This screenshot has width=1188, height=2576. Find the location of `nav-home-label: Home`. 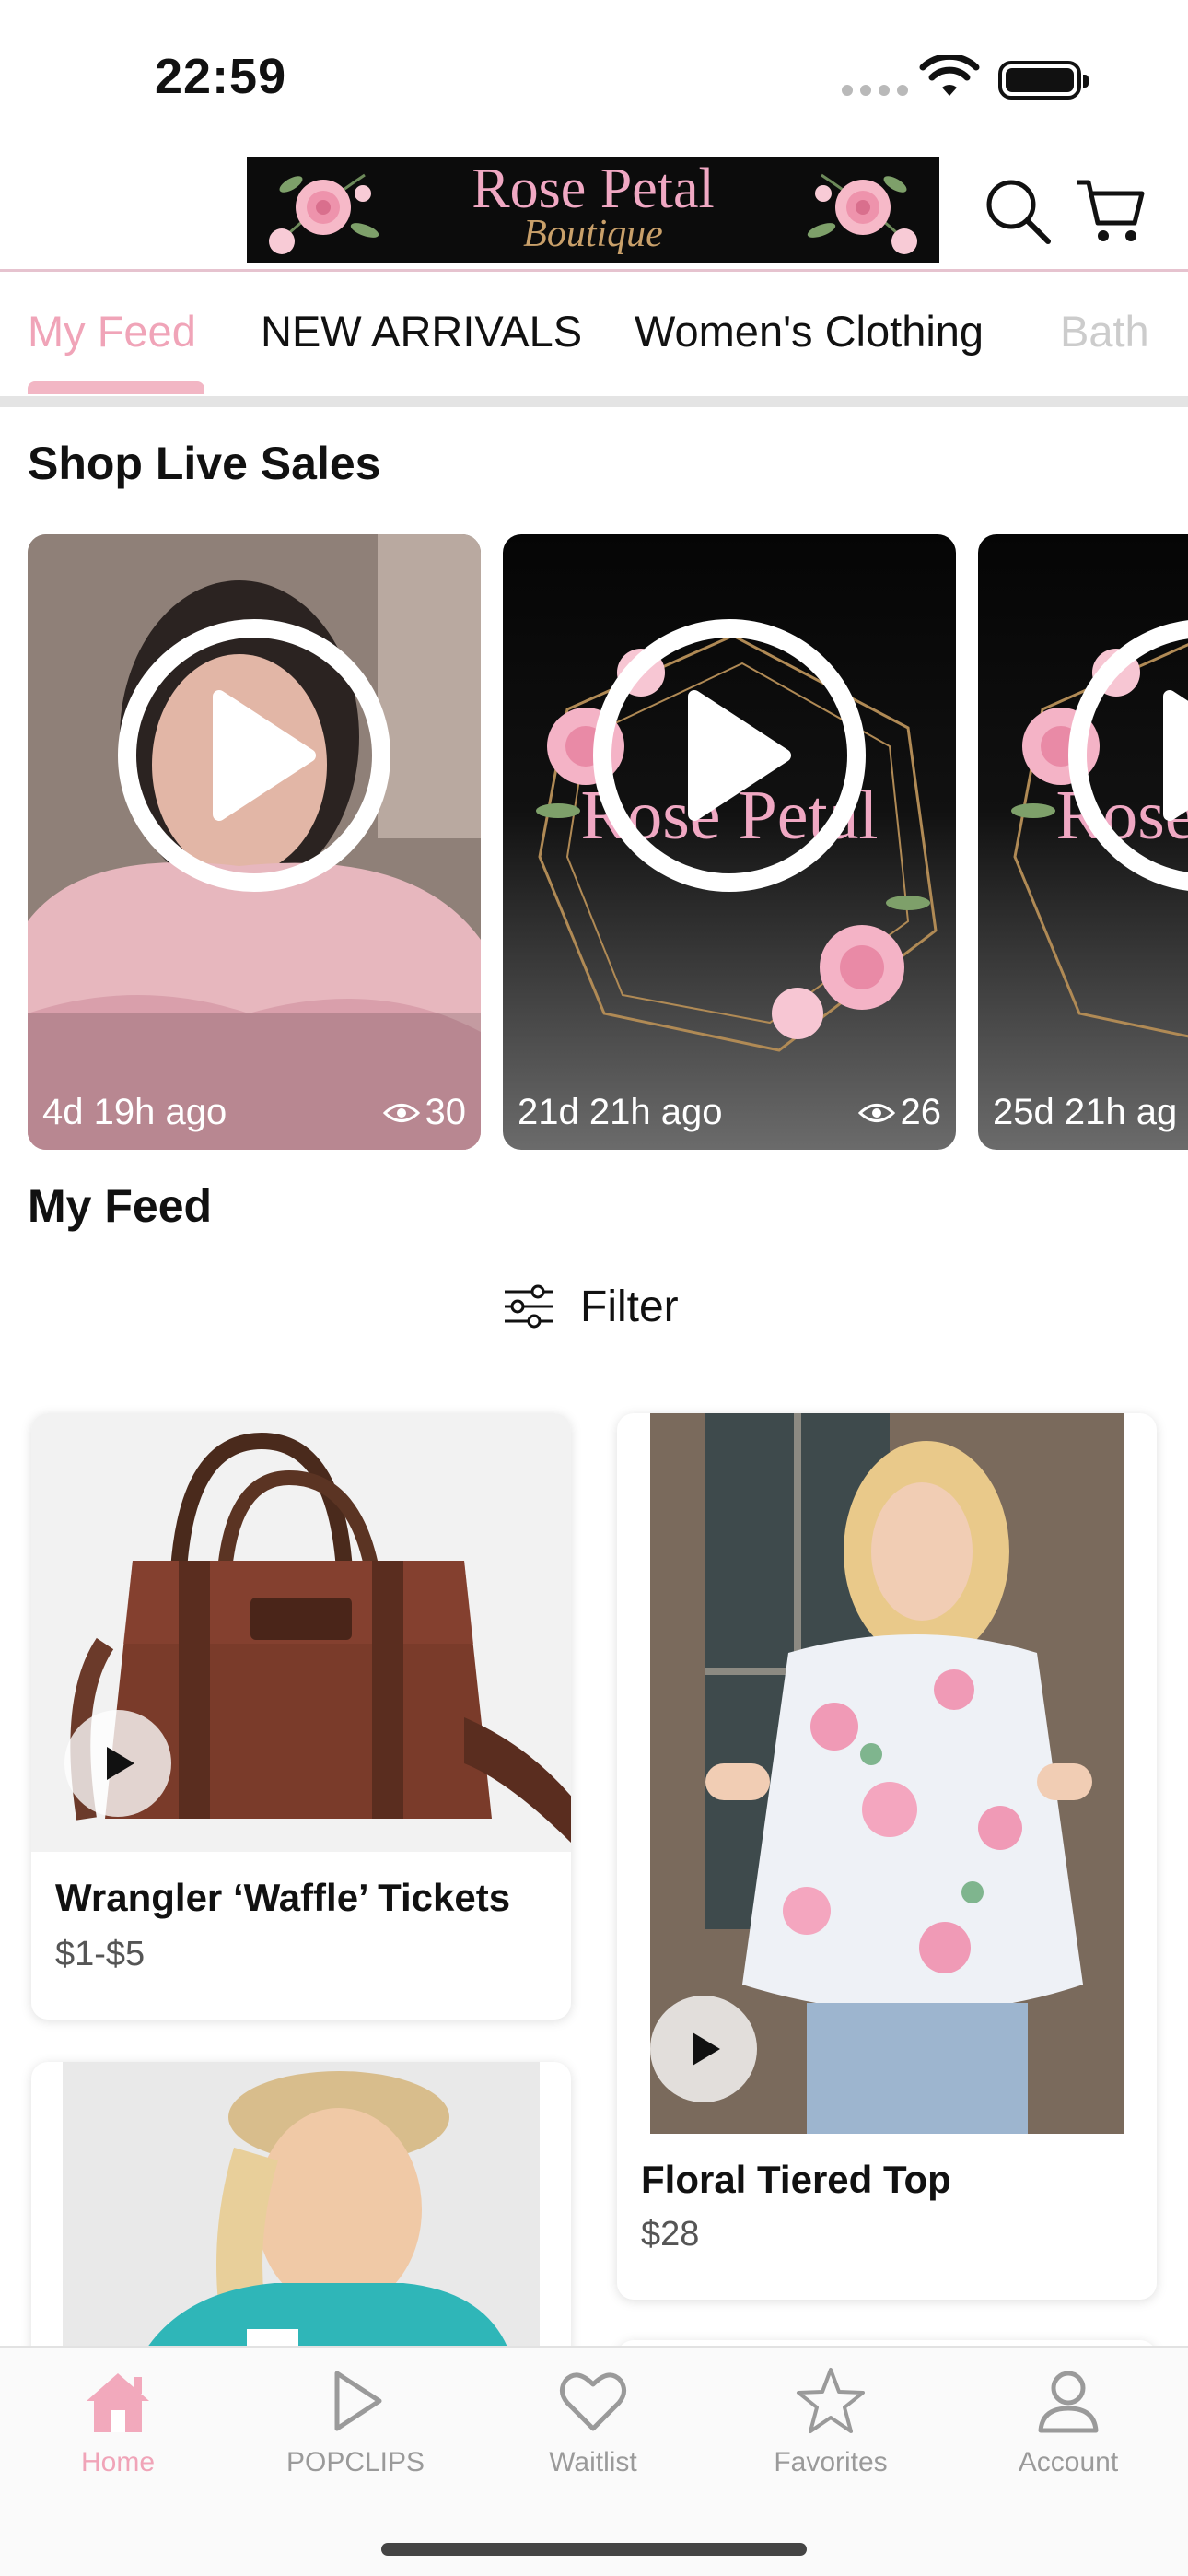

nav-home-label: Home is located at coordinates (118, 2462).